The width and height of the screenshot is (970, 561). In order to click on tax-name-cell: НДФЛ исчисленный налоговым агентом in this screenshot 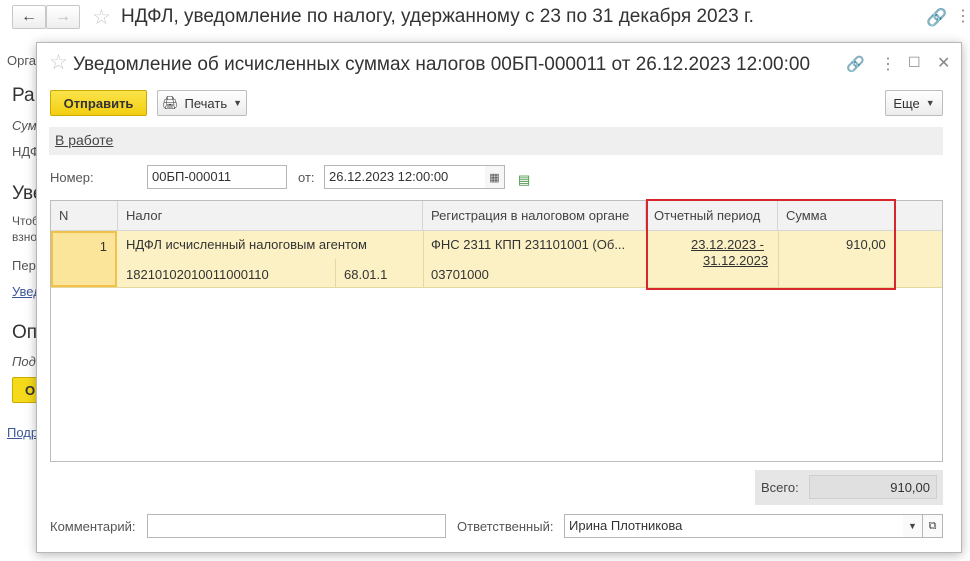, I will do `click(246, 244)`.